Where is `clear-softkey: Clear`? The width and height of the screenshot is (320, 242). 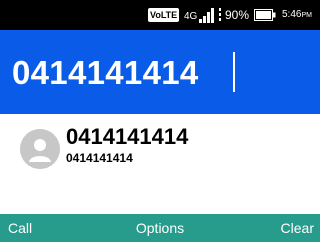 clear-softkey: Clear is located at coordinates (297, 228).